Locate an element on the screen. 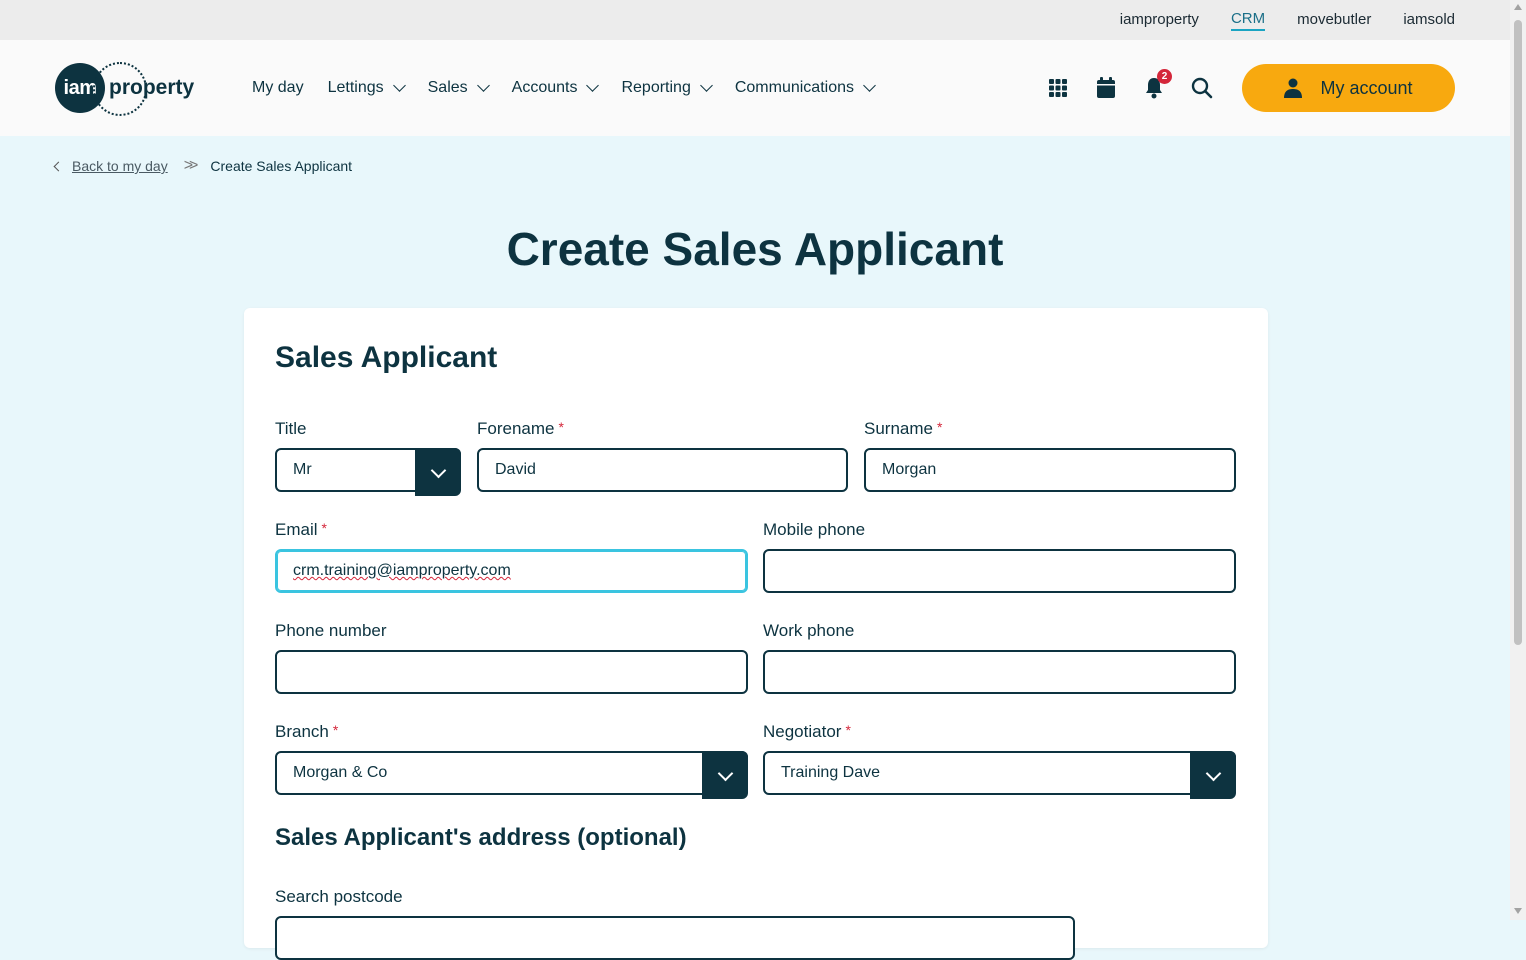 The image size is (1526, 960). logo-text: property is located at coordinates (152, 87).